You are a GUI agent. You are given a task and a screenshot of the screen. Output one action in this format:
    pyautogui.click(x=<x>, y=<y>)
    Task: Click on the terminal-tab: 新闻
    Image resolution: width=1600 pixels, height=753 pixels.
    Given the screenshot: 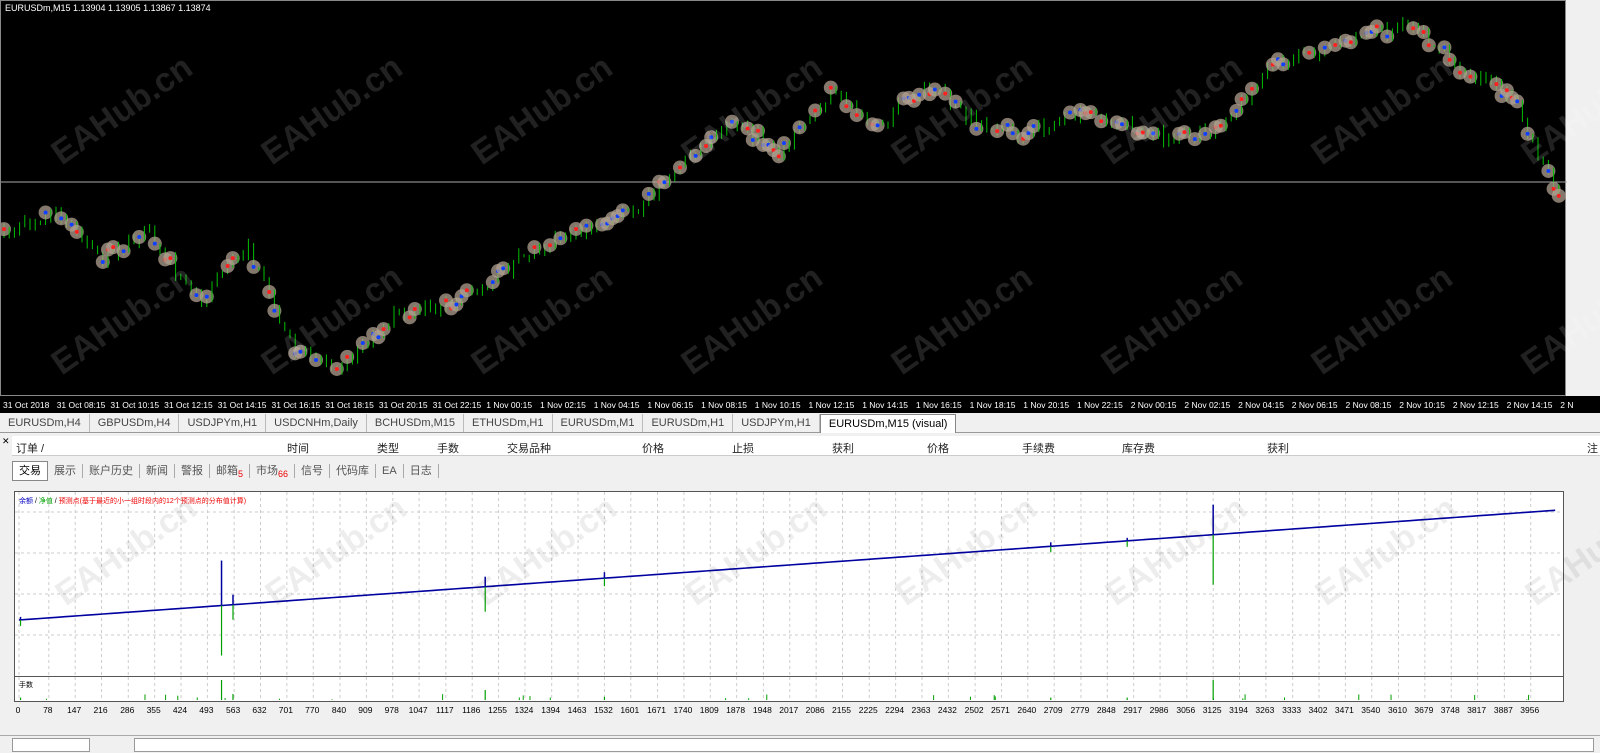 What is the action you would take?
    pyautogui.click(x=157, y=471)
    